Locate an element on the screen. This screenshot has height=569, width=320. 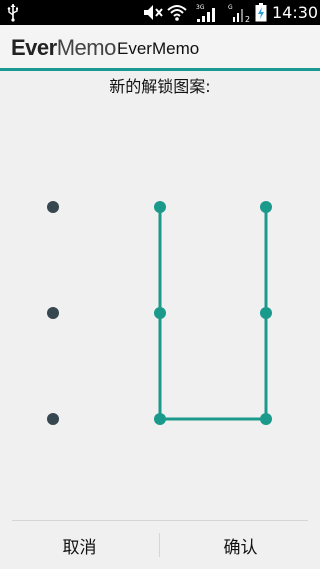
signal2-sub: 2 is located at coordinates (247, 19).